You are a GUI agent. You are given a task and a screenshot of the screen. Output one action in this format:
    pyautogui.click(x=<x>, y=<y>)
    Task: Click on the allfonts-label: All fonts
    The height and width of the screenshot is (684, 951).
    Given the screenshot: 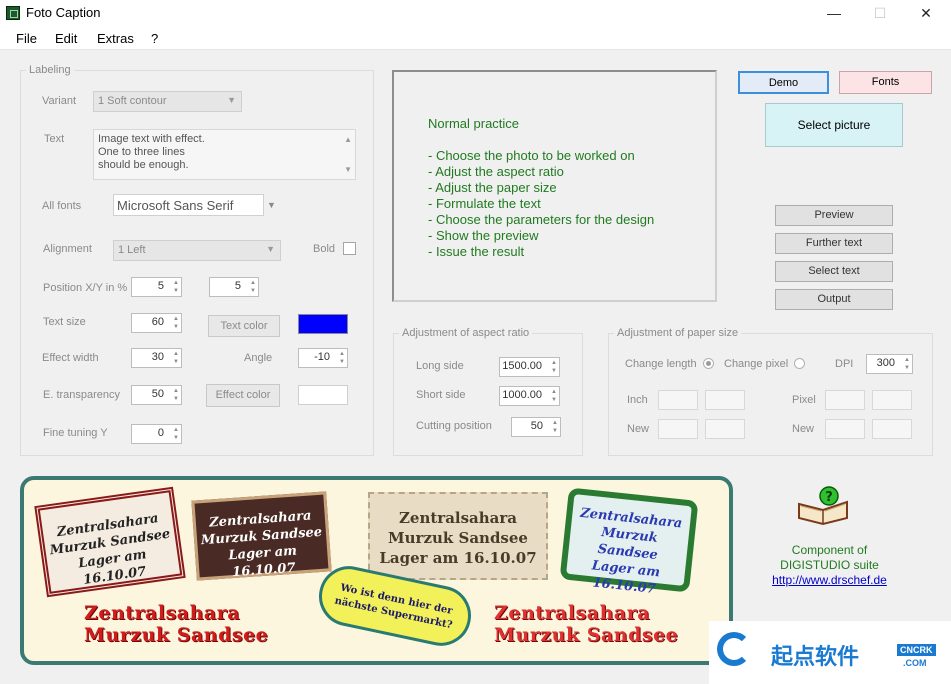 What is the action you would take?
    pyautogui.click(x=62, y=206)
    